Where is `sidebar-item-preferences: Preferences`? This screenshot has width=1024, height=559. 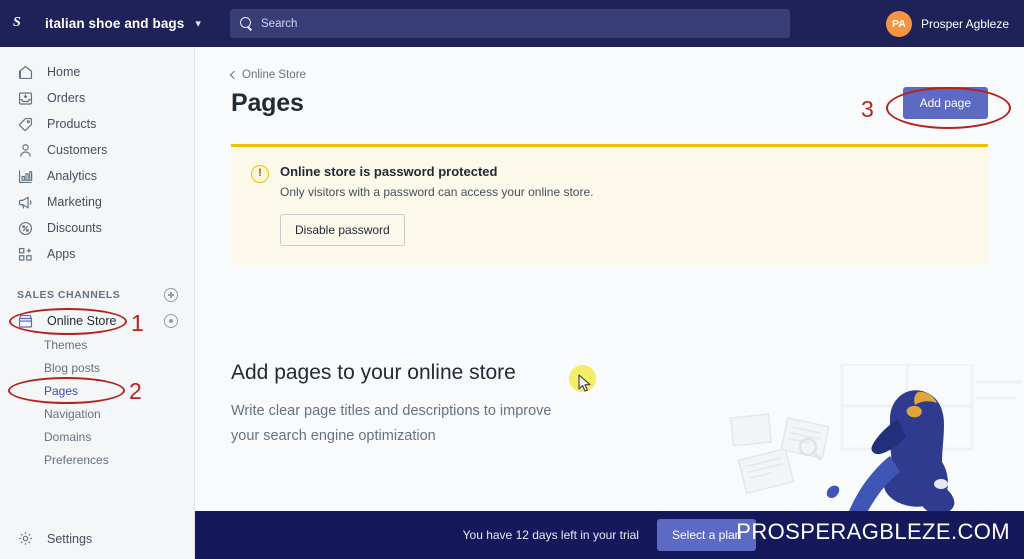
sidebar-item-preferences: Preferences is located at coordinates (97, 459).